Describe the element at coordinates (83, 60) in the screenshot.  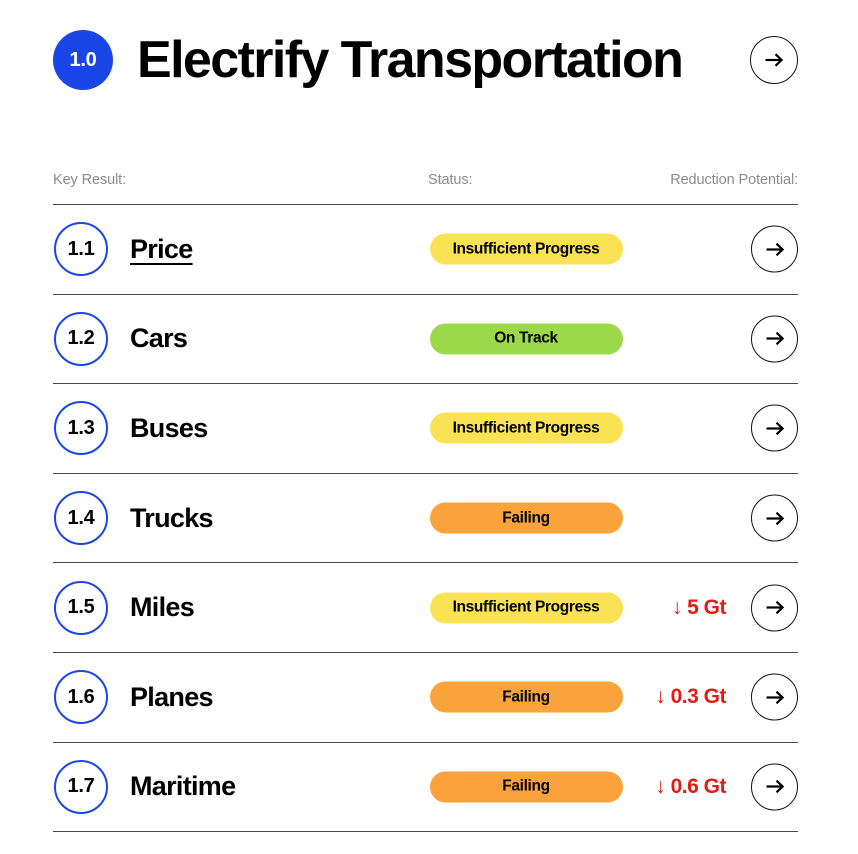
I see `objective-number-badge: 1.0` at that location.